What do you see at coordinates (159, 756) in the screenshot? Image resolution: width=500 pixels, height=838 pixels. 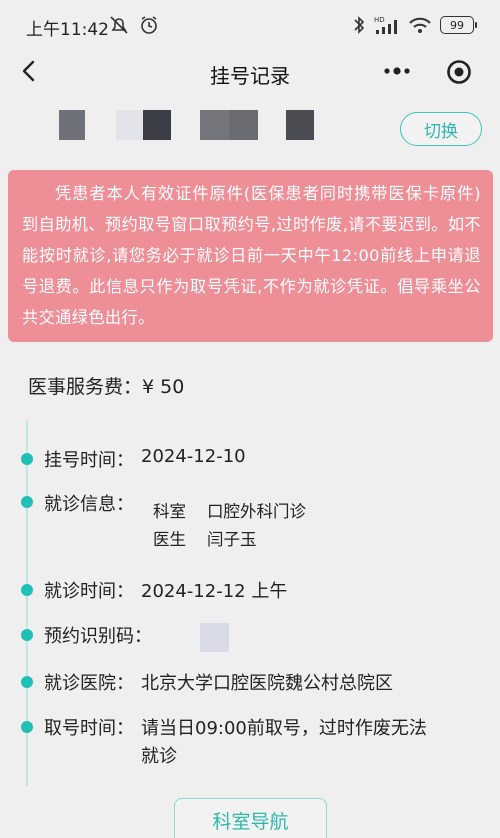 I see `pickup-time-value-line2: 就诊` at bounding box center [159, 756].